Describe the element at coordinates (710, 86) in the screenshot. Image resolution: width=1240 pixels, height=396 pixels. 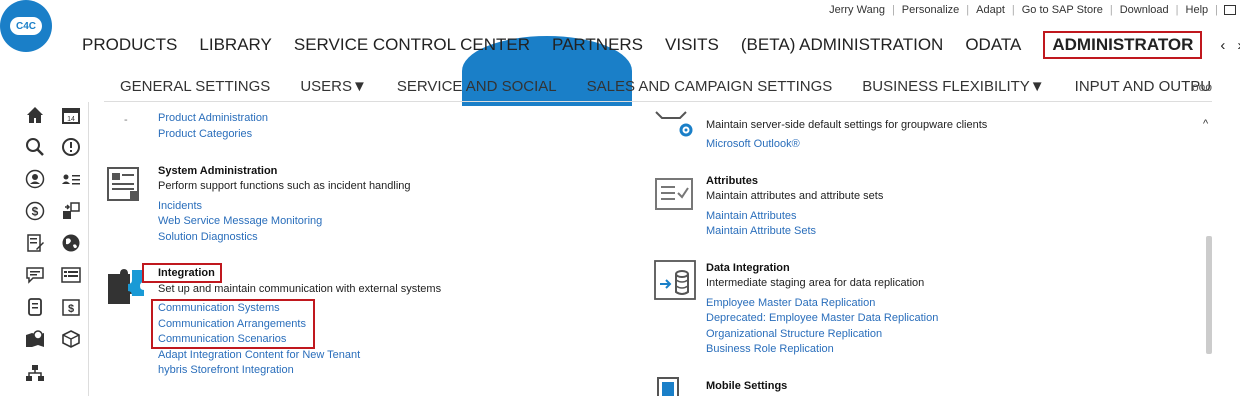
I see `tab-sales-and-campaign-settings: SALES AND CAMPAIGN SETTINGS` at that location.